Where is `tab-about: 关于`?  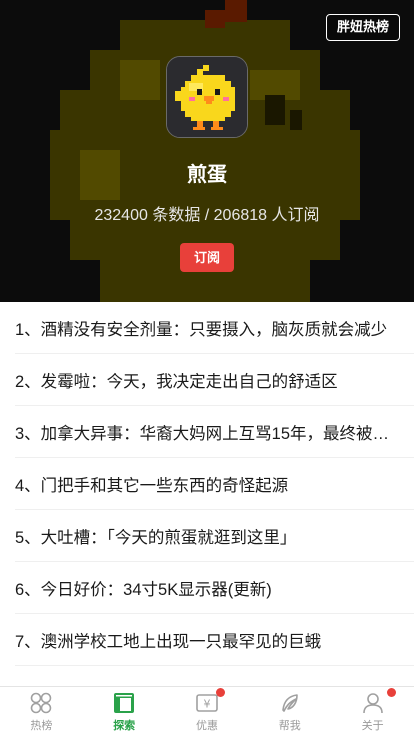
tab-about: 关于 is located at coordinates (372, 711).